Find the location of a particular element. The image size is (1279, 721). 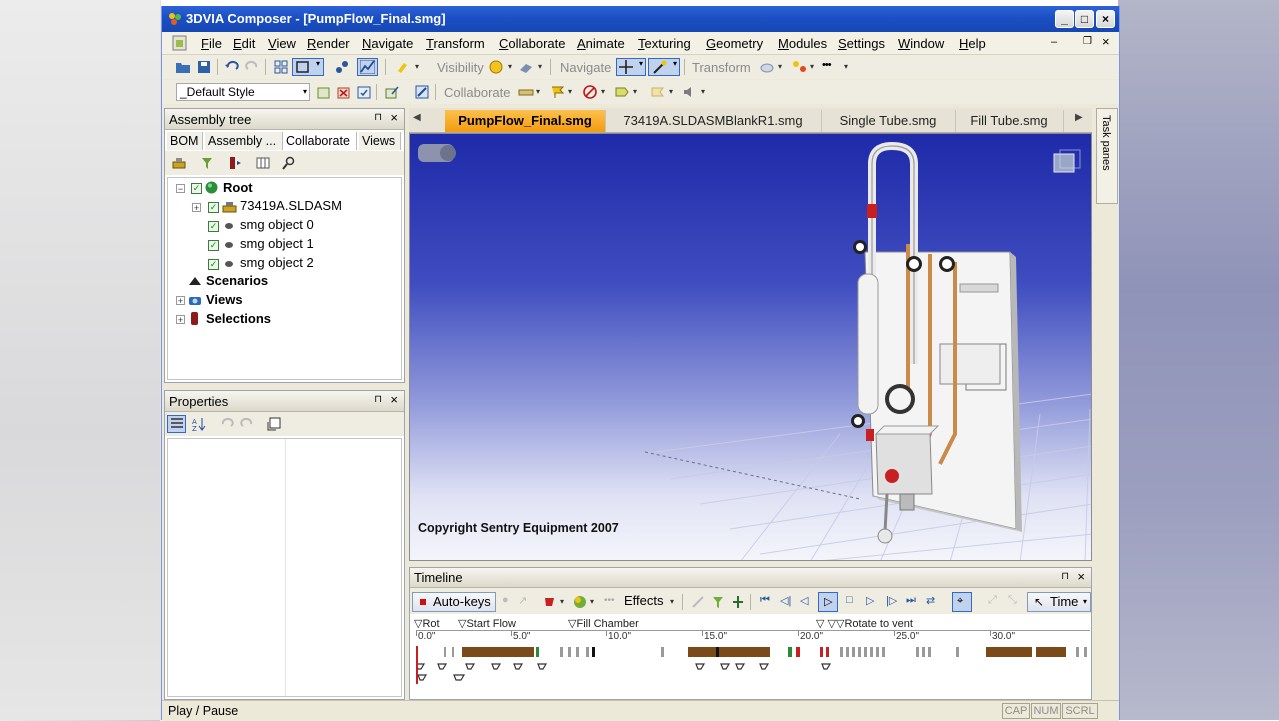

doc-tab-pumpflow: PumpFlow_Final.smg is located at coordinates (525, 121).